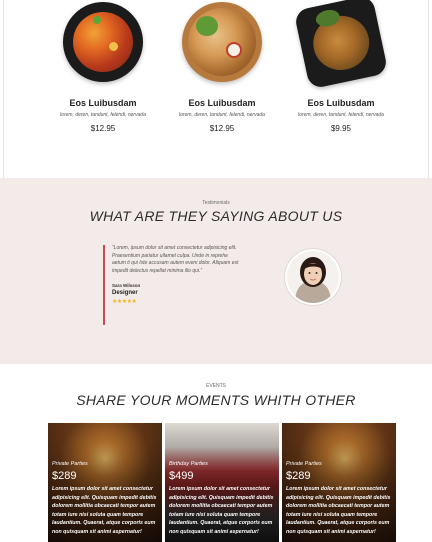 This screenshot has height=542, width=432. I want to click on sauce-bowl-icon, so click(234, 50).